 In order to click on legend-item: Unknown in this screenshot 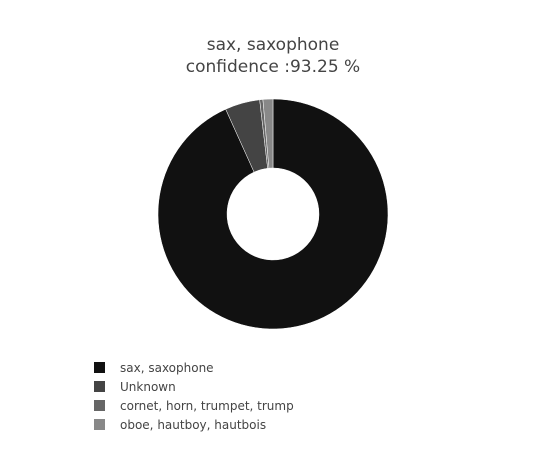, I will do `click(194, 386)`.